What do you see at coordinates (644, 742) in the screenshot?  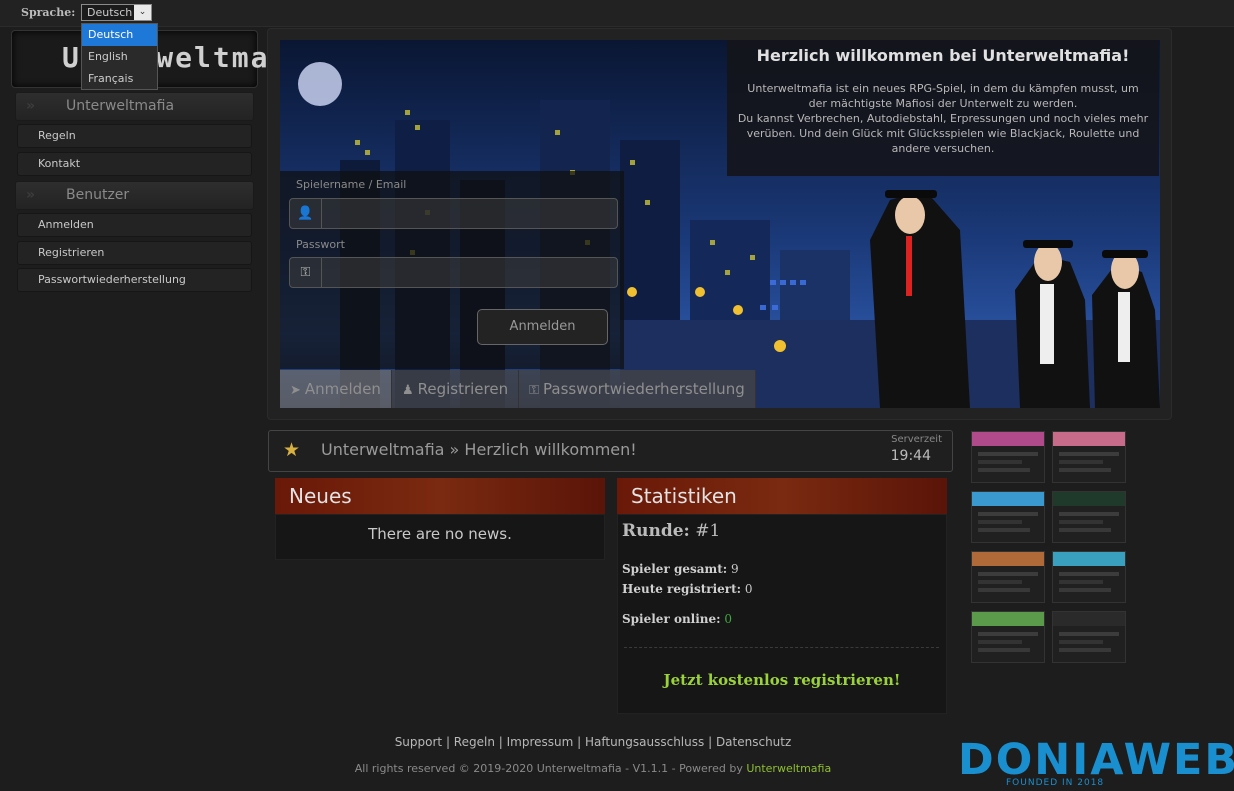 I see `footer-link-haftungsausschluss: Haftungsausschluss` at bounding box center [644, 742].